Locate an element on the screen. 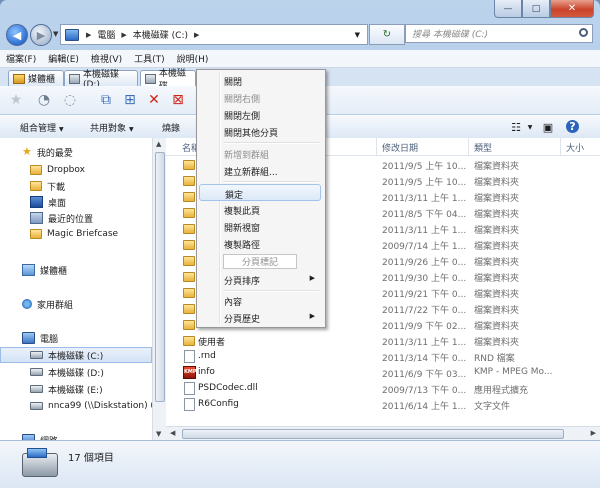 The image size is (600, 488). close-button: ✕ is located at coordinates (572, 9).